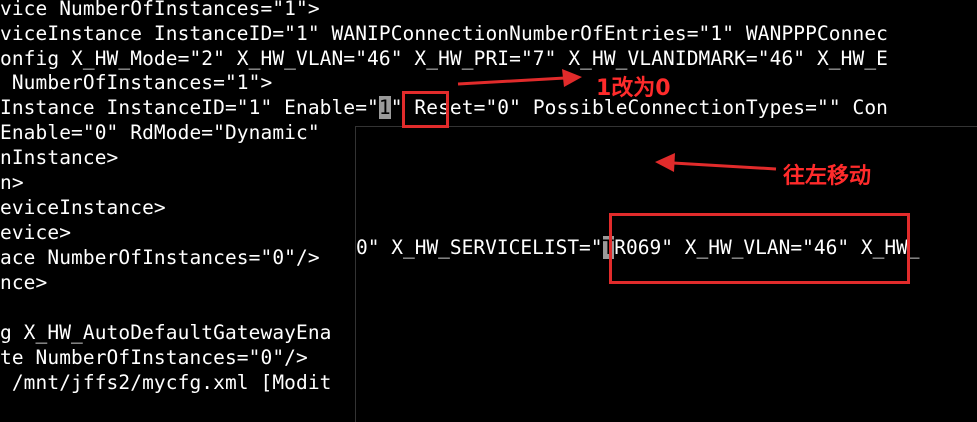 The image size is (977, 422). I want to click on change-annotation: 1改为0, so click(633, 88).